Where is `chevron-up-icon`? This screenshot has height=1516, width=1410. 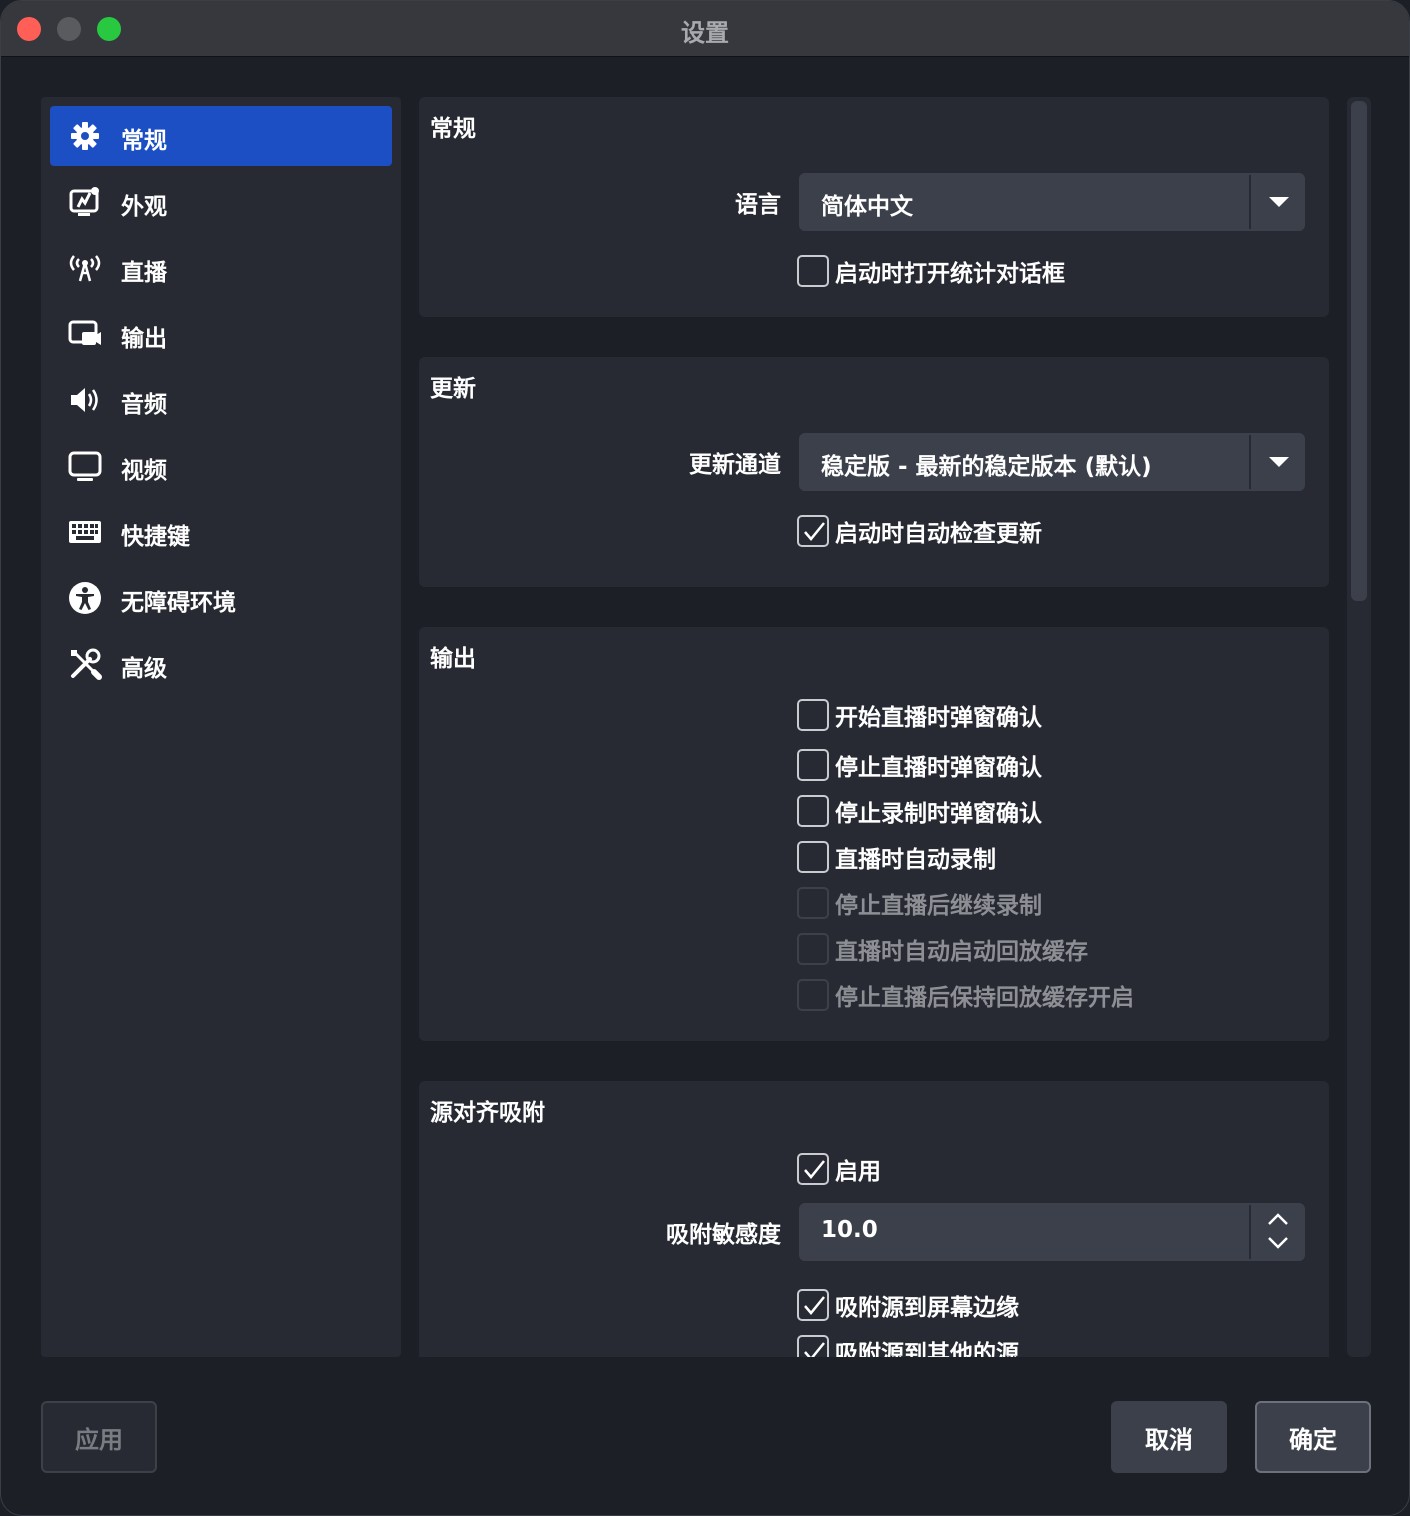 chevron-up-icon is located at coordinates (1278, 1219).